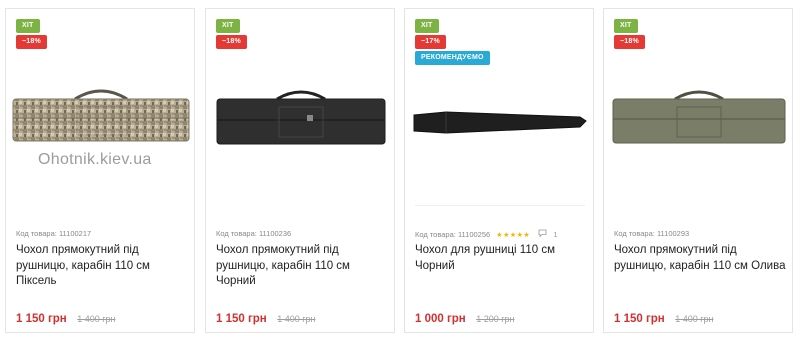  I want to click on camo-rifle-case-image, so click(101, 115).